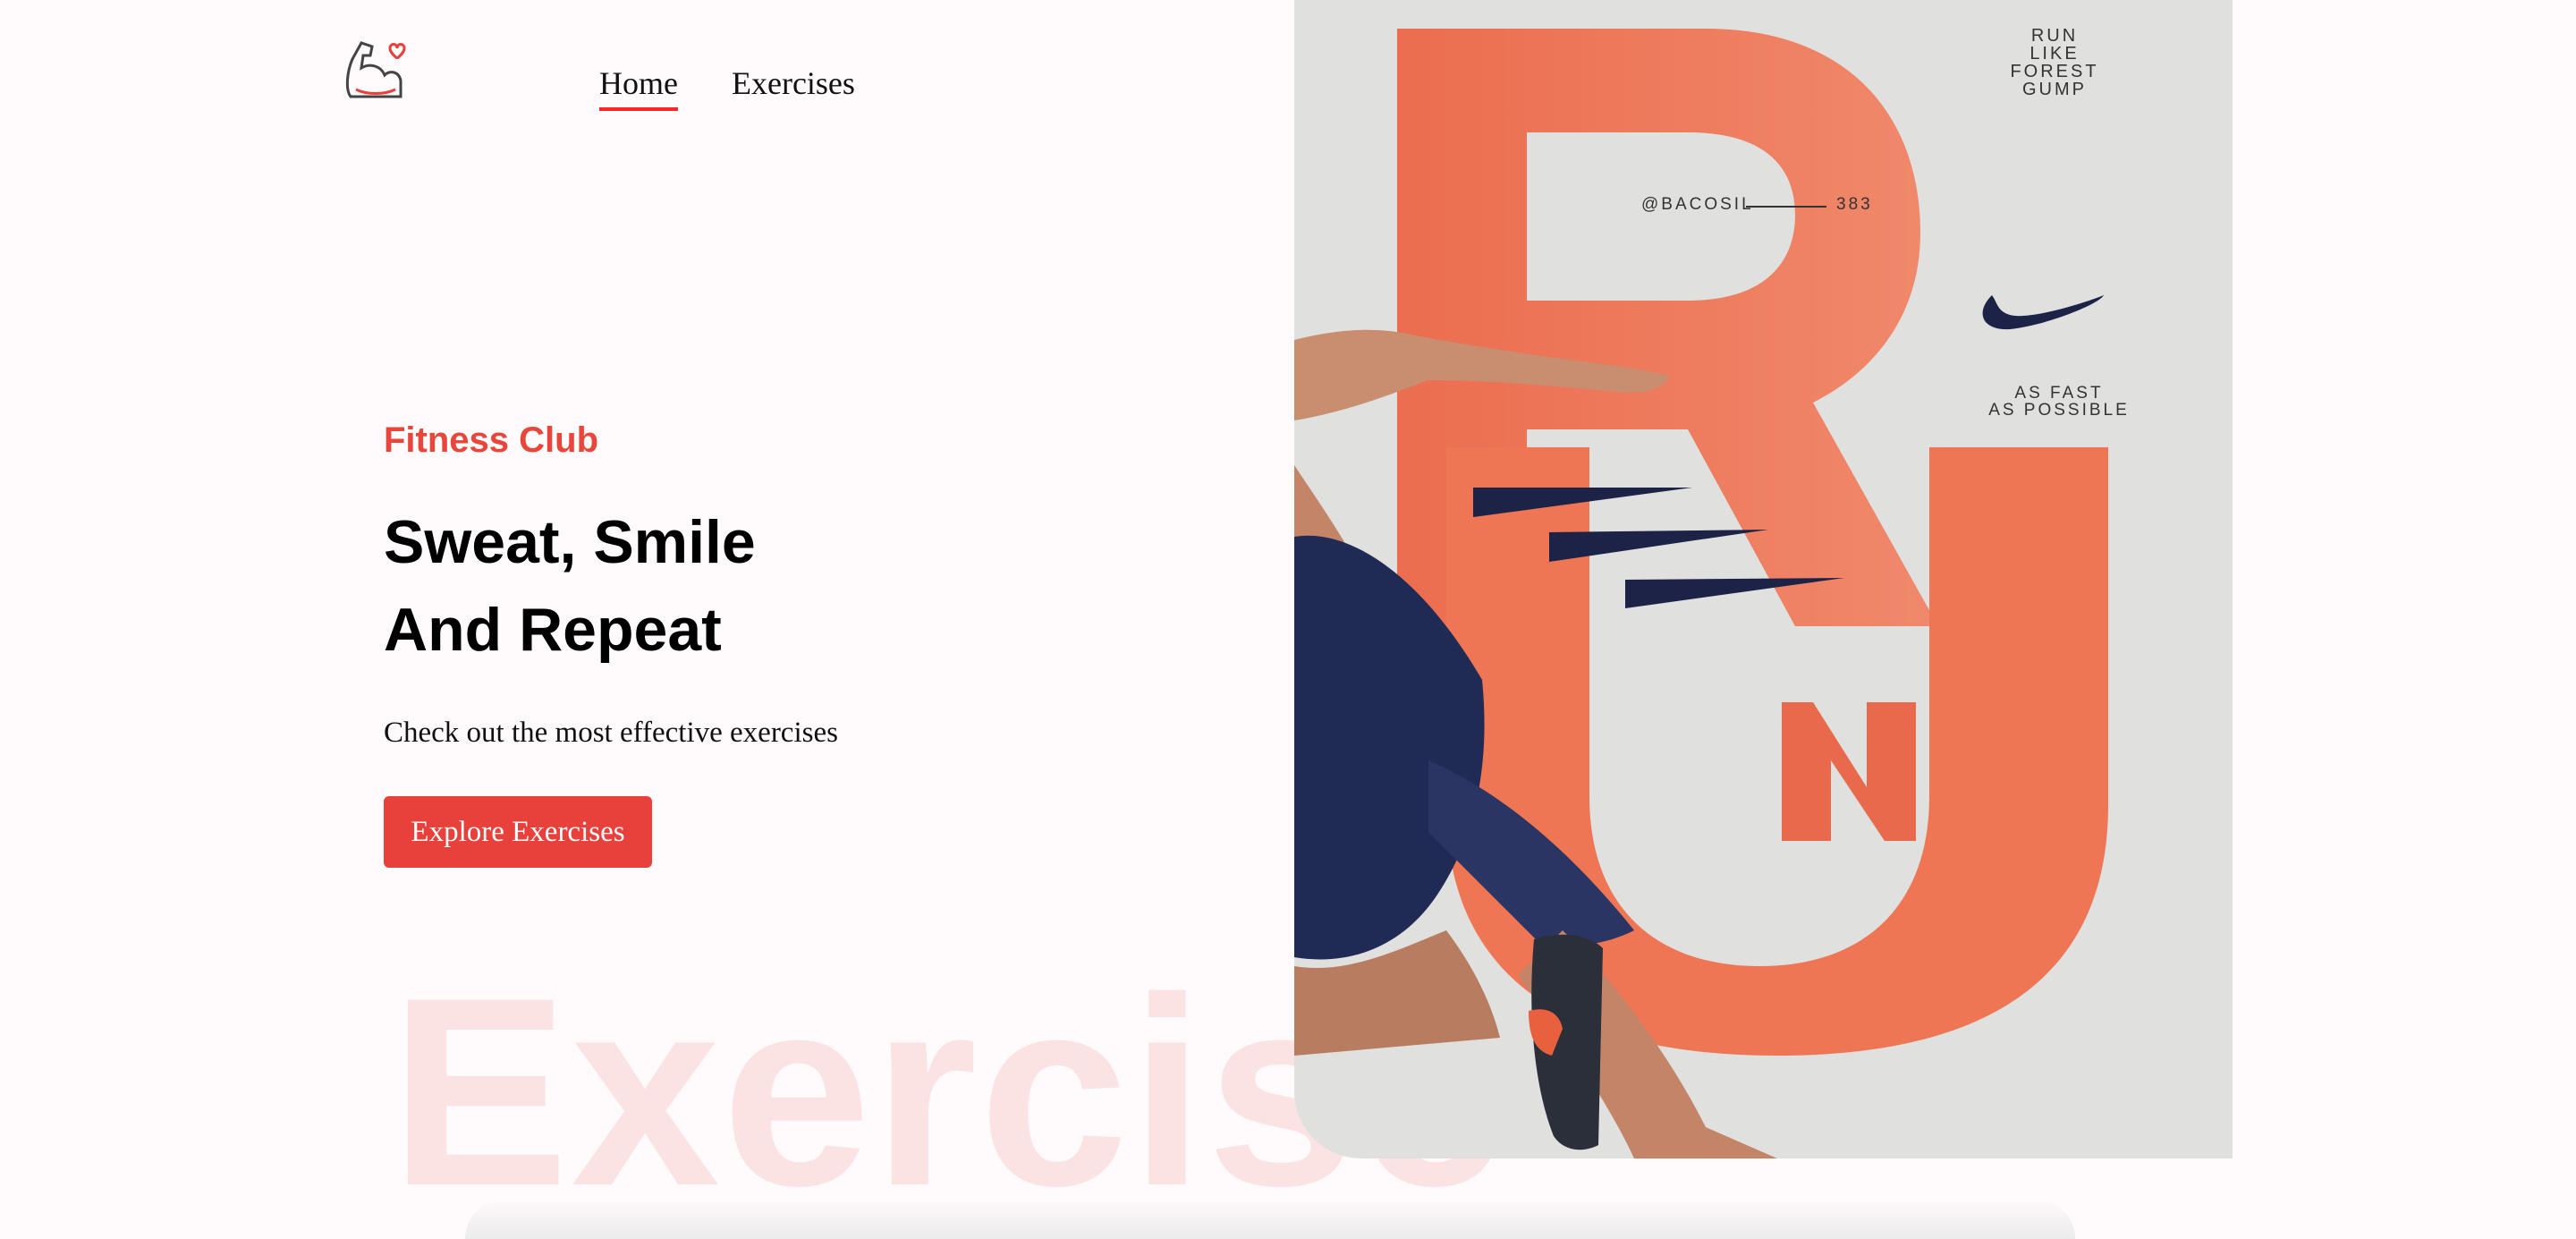 The width and height of the screenshot is (2576, 1239). What do you see at coordinates (697, 586) in the screenshot?
I see `hero-headline: Sweat, Smile And Repeat` at bounding box center [697, 586].